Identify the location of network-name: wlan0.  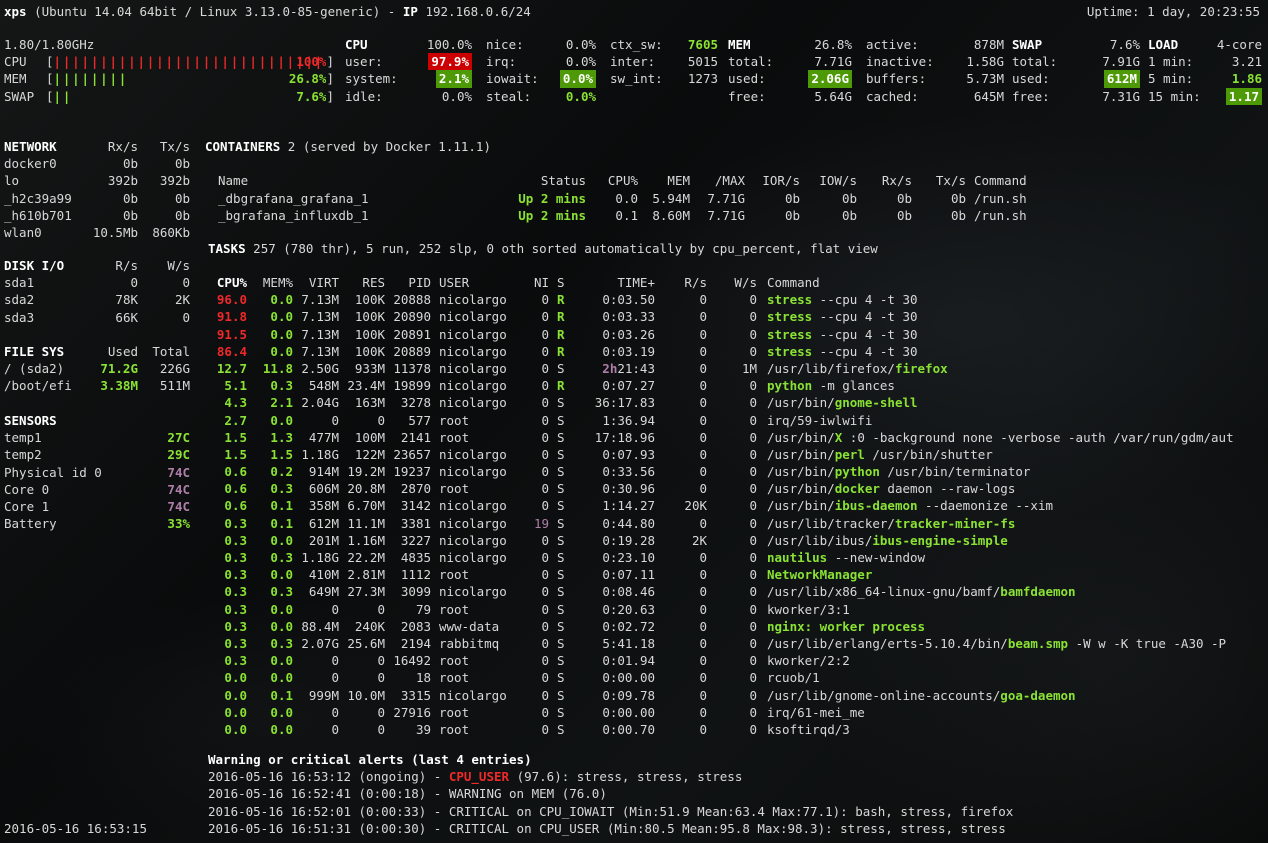
(23, 232).